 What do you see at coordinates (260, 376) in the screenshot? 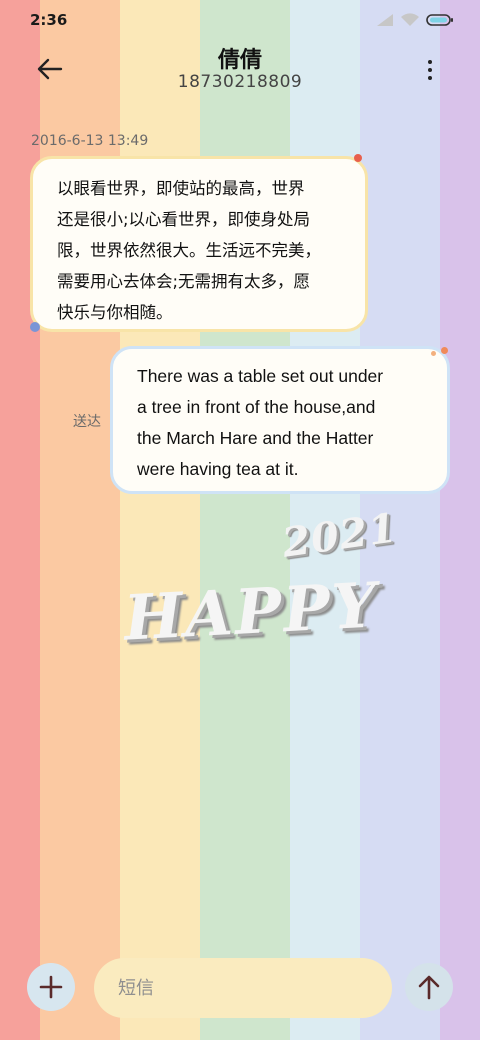
I see `message-line: There was a table set out under` at bounding box center [260, 376].